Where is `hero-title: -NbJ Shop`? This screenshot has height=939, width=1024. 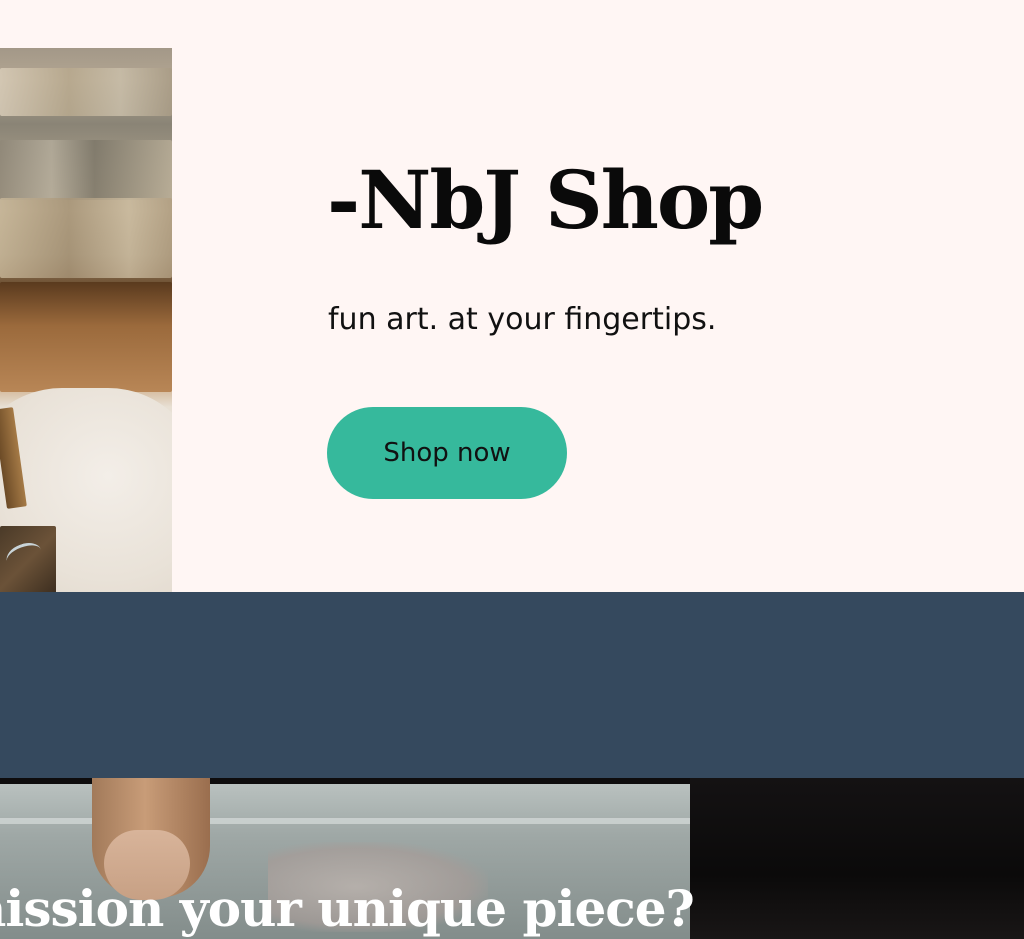 hero-title: -NbJ Shop is located at coordinates (545, 200).